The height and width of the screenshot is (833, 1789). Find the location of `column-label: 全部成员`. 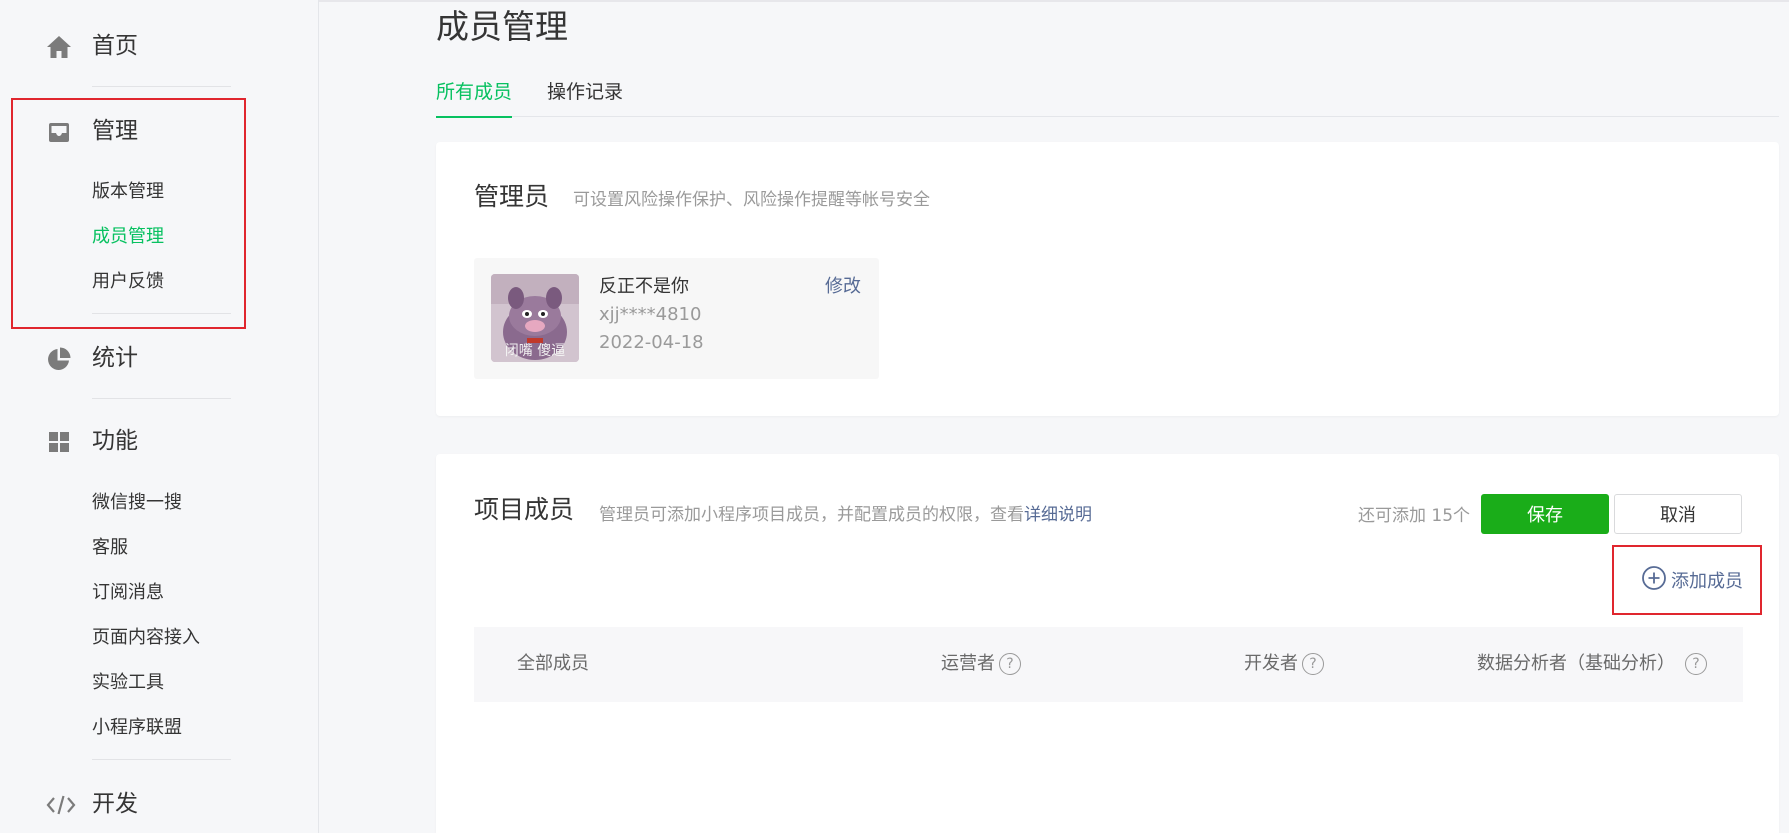

column-label: 全部成员 is located at coordinates (553, 663).